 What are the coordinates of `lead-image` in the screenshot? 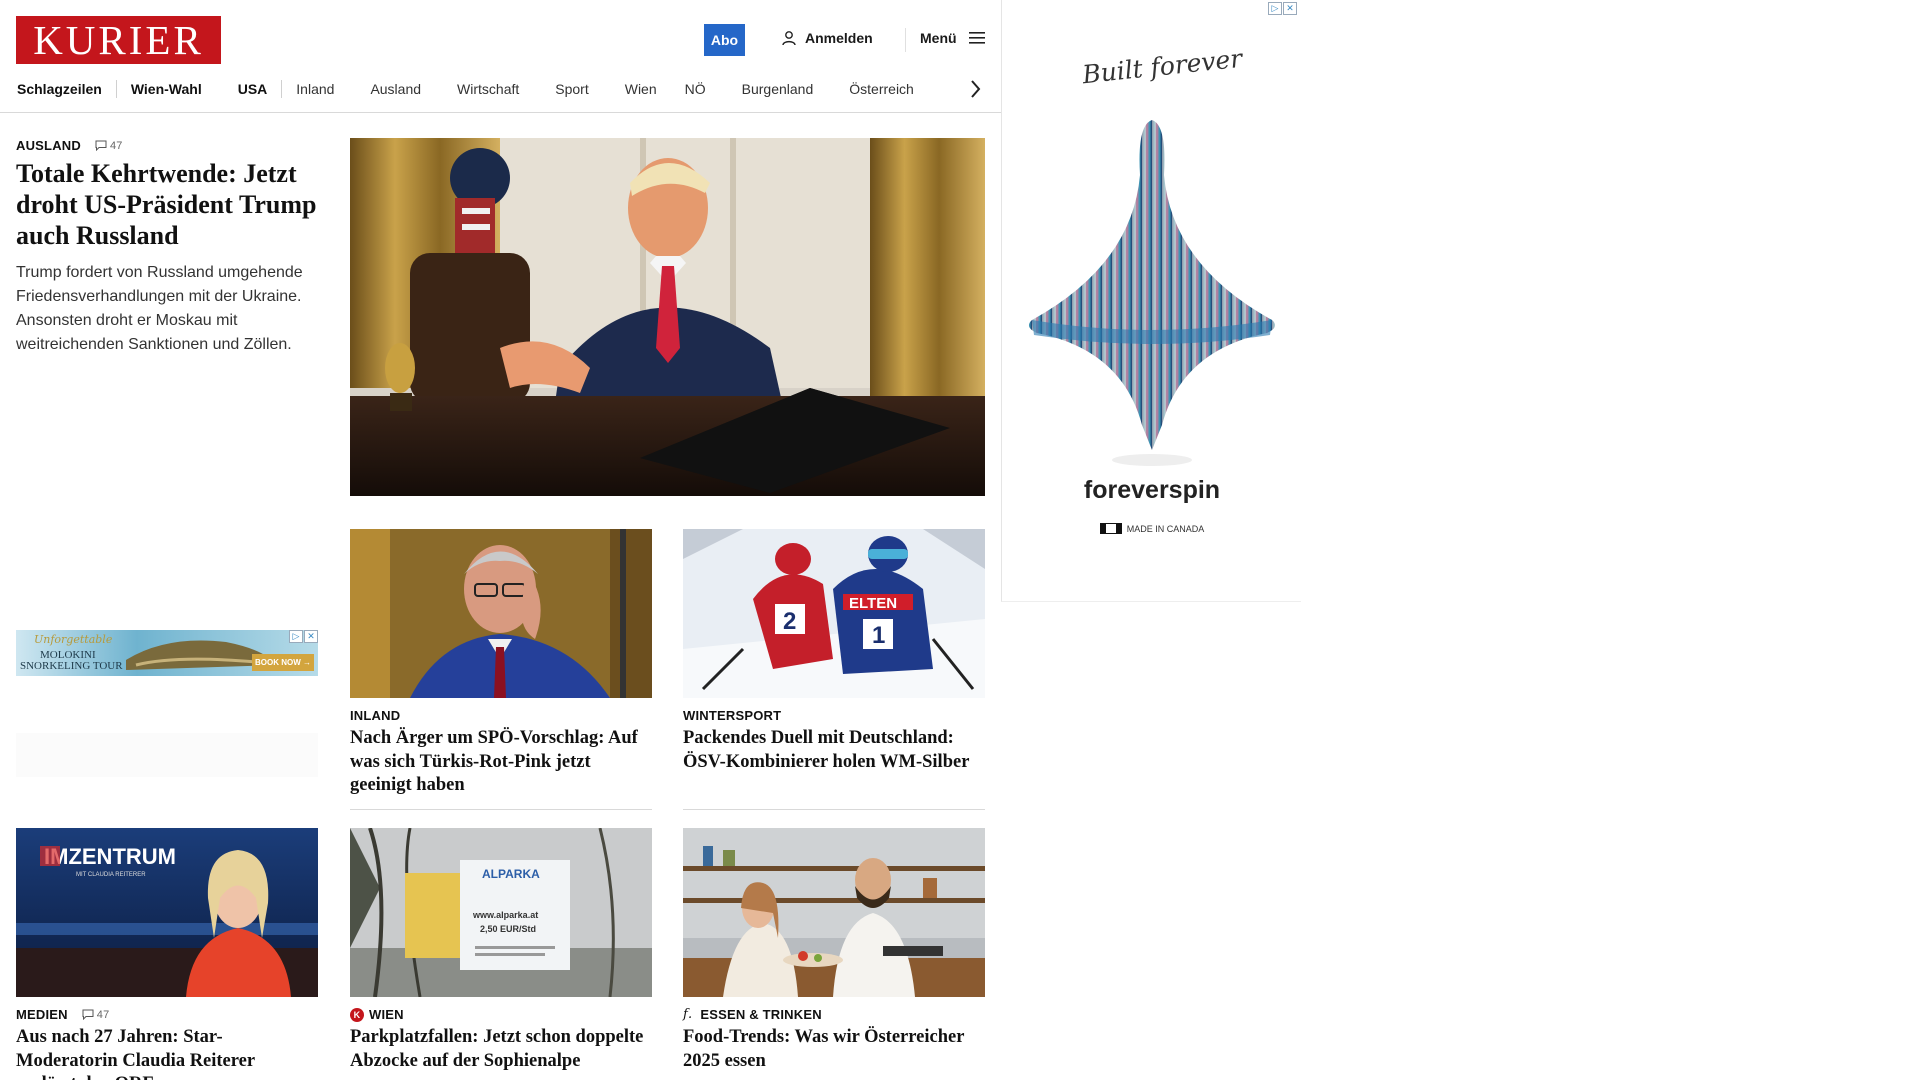 It's located at (667, 317).